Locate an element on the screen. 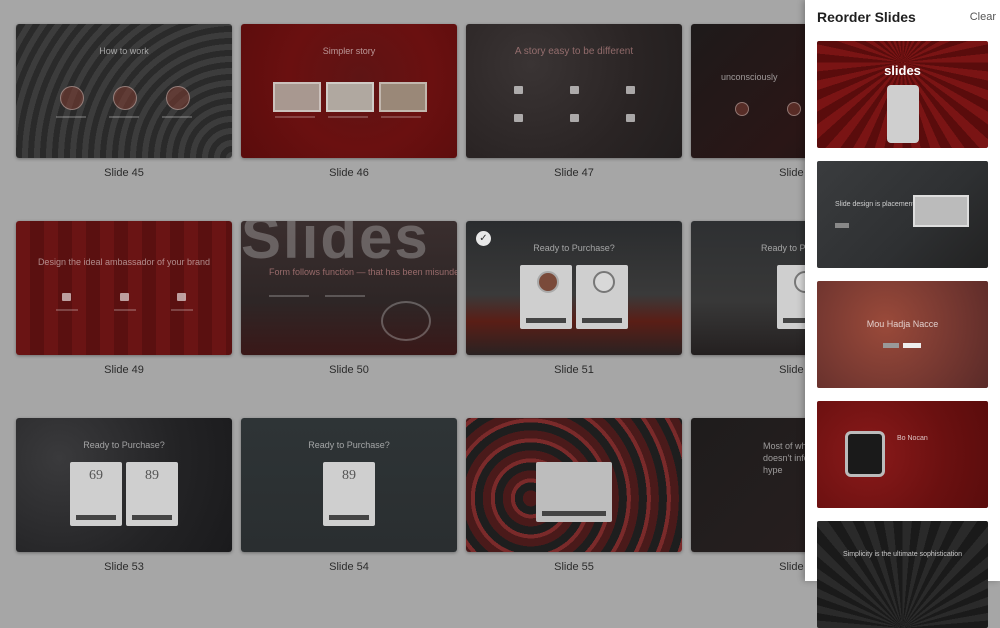 This screenshot has width=1000, height=628. slide-card: Simpler story Slide 46 is located at coordinates (349, 101).